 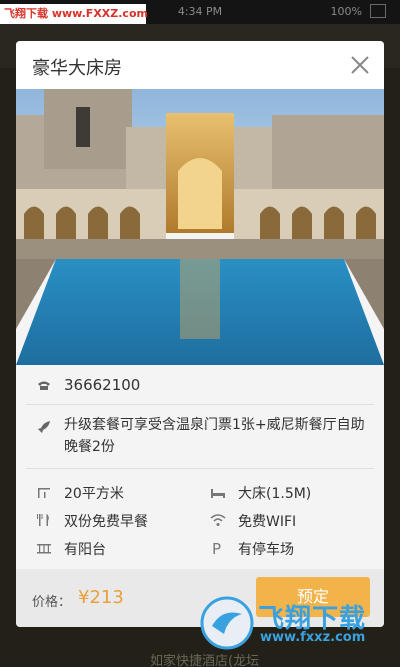 I want to click on phone-row: 36662100, so click(x=200, y=385).